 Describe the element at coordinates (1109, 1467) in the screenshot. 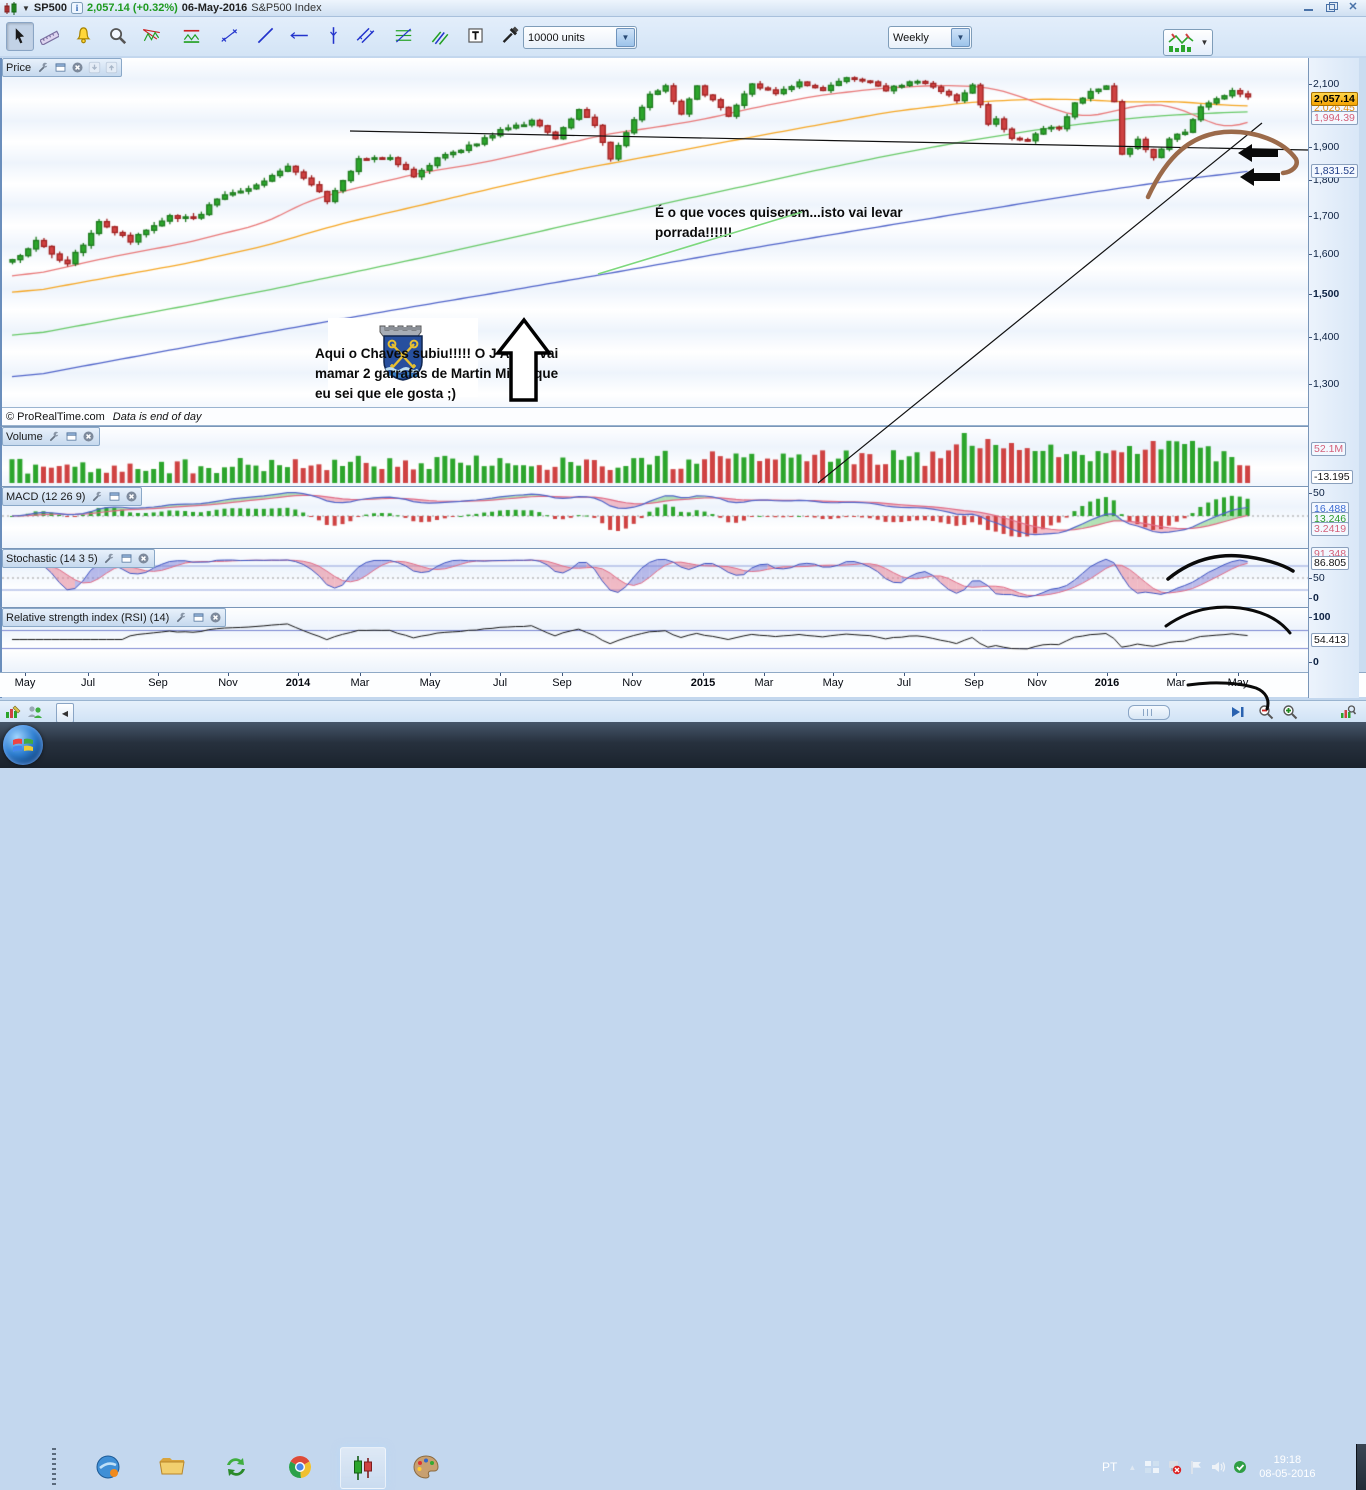

I see `language-indicator: PT` at that location.